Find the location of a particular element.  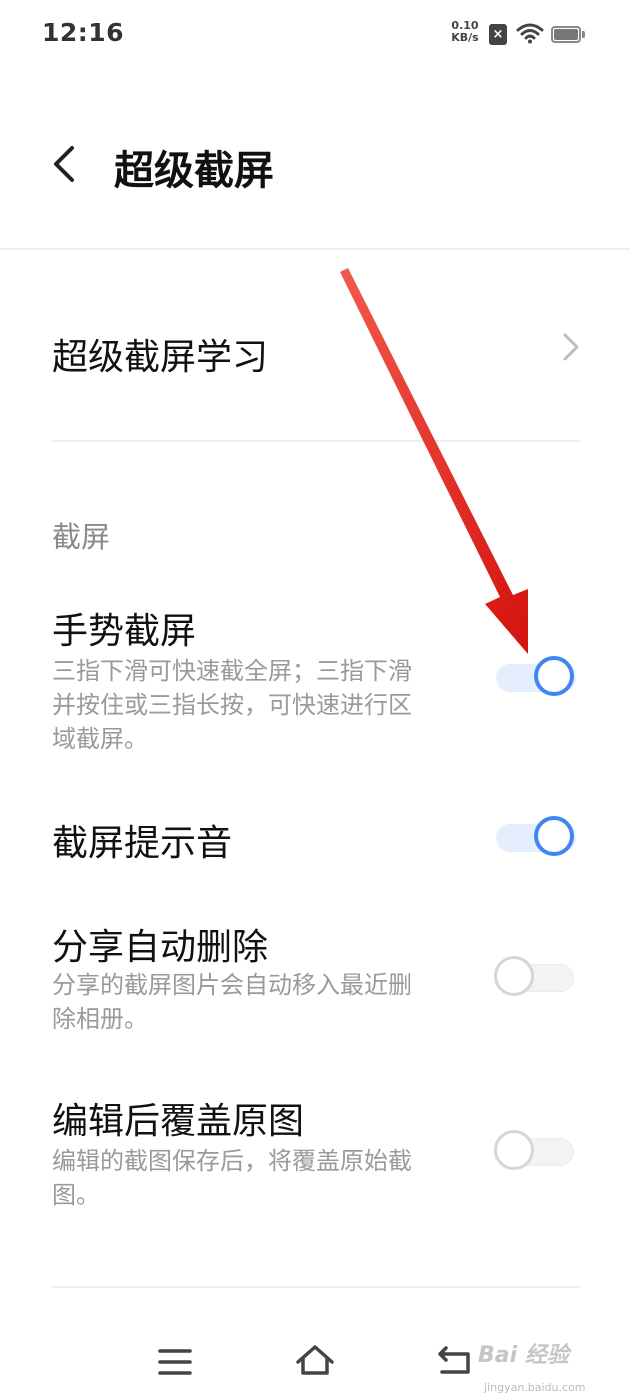

setting-row-screenshot-sound: 截屏提示音 is located at coordinates (315, 842).